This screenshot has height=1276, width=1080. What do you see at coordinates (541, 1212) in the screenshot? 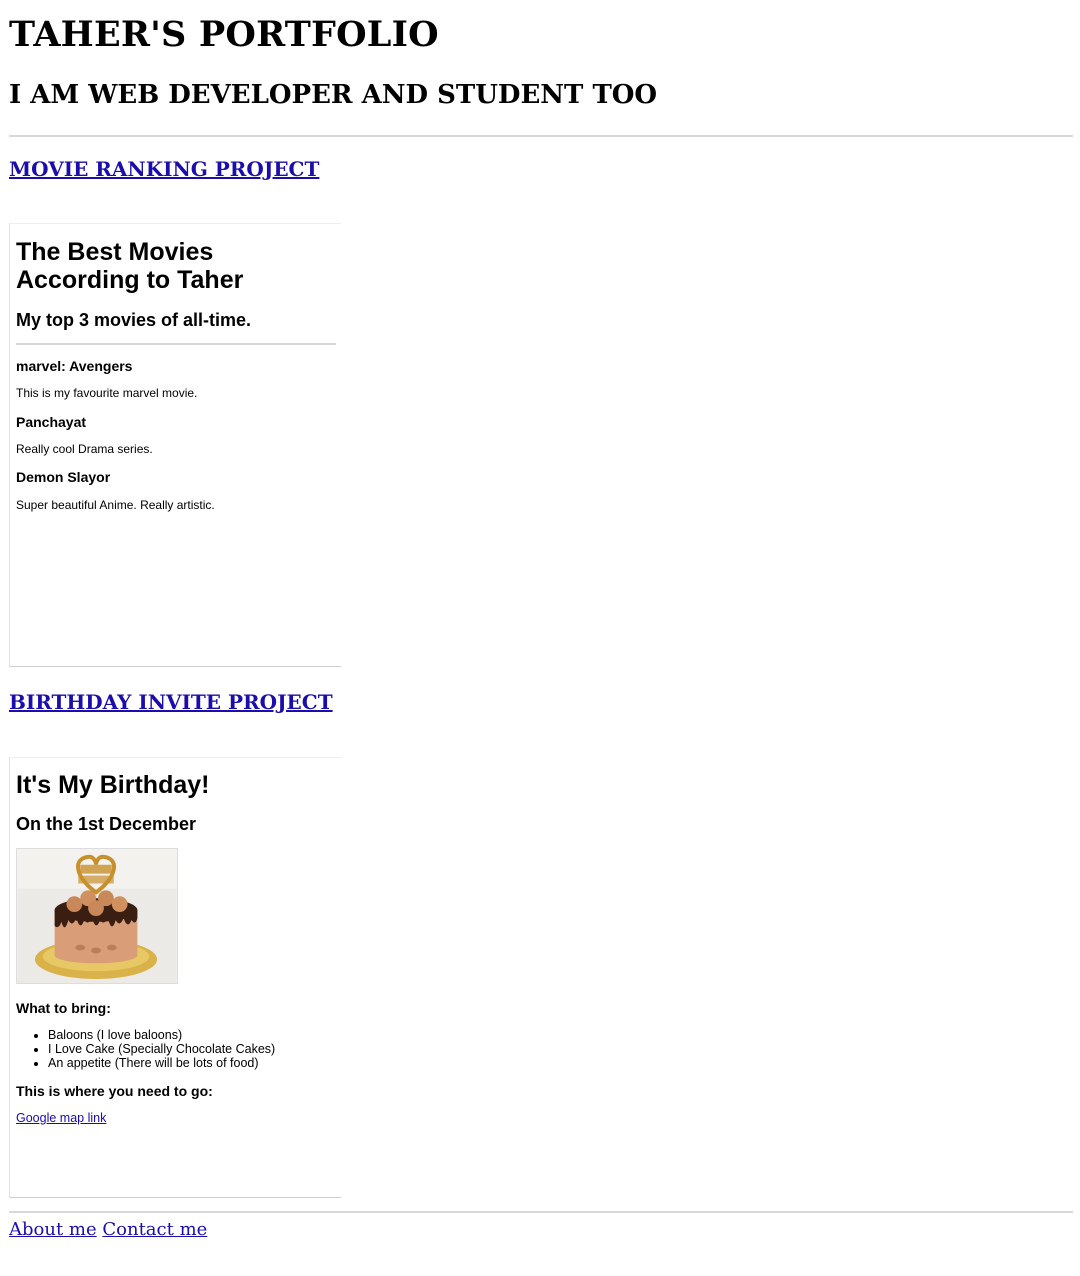
I see `footer-divider` at bounding box center [541, 1212].